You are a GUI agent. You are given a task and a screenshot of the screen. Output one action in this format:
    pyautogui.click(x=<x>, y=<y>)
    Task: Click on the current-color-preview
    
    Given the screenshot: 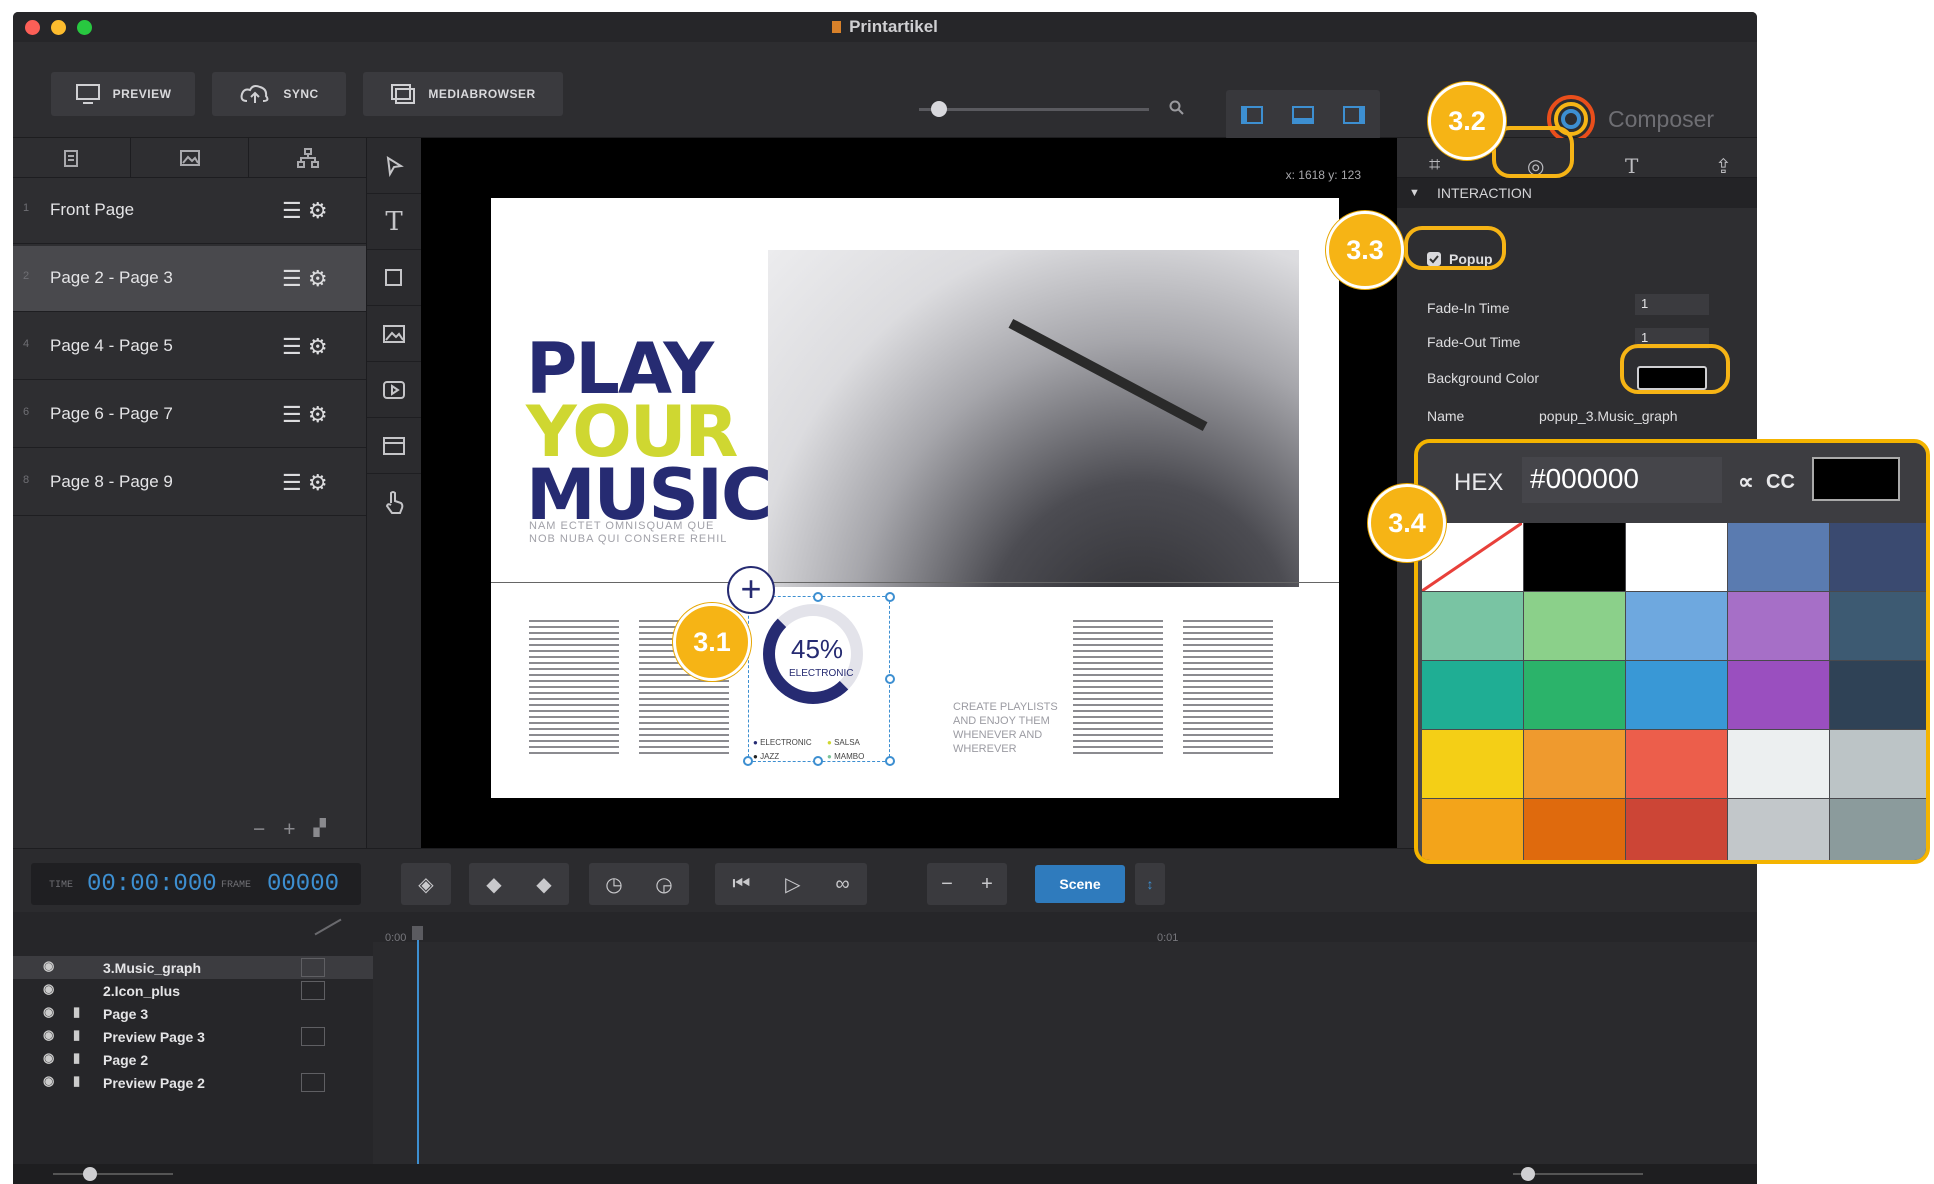 What is the action you would take?
    pyautogui.click(x=1856, y=479)
    